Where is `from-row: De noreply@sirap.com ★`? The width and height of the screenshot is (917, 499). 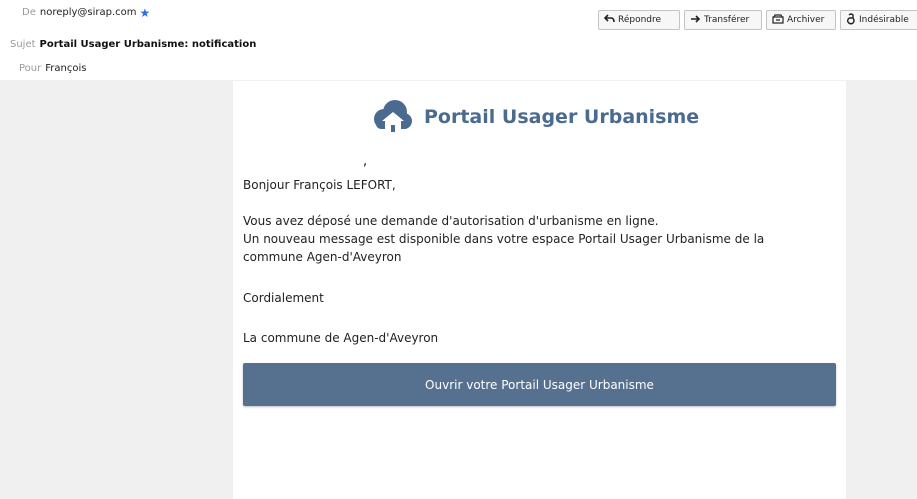 from-row: De noreply@sirap.com ★ is located at coordinates (86, 13).